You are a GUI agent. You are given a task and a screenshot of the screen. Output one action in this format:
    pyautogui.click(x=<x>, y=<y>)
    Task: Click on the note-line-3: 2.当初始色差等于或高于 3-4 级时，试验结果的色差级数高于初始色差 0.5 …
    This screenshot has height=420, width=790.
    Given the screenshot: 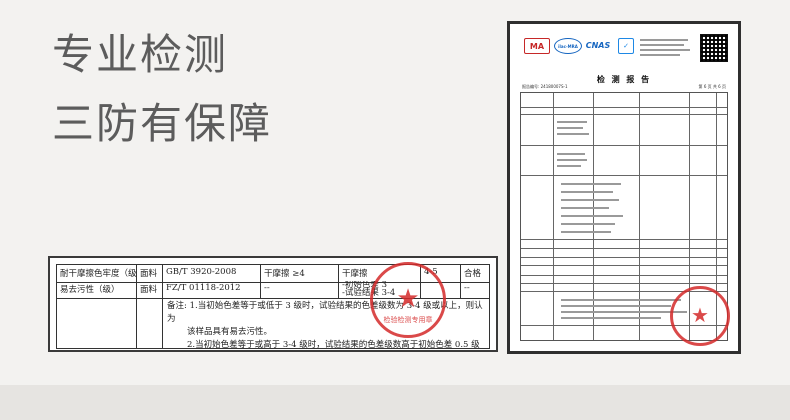 What is the action you would take?
    pyautogui.click(x=333, y=344)
    